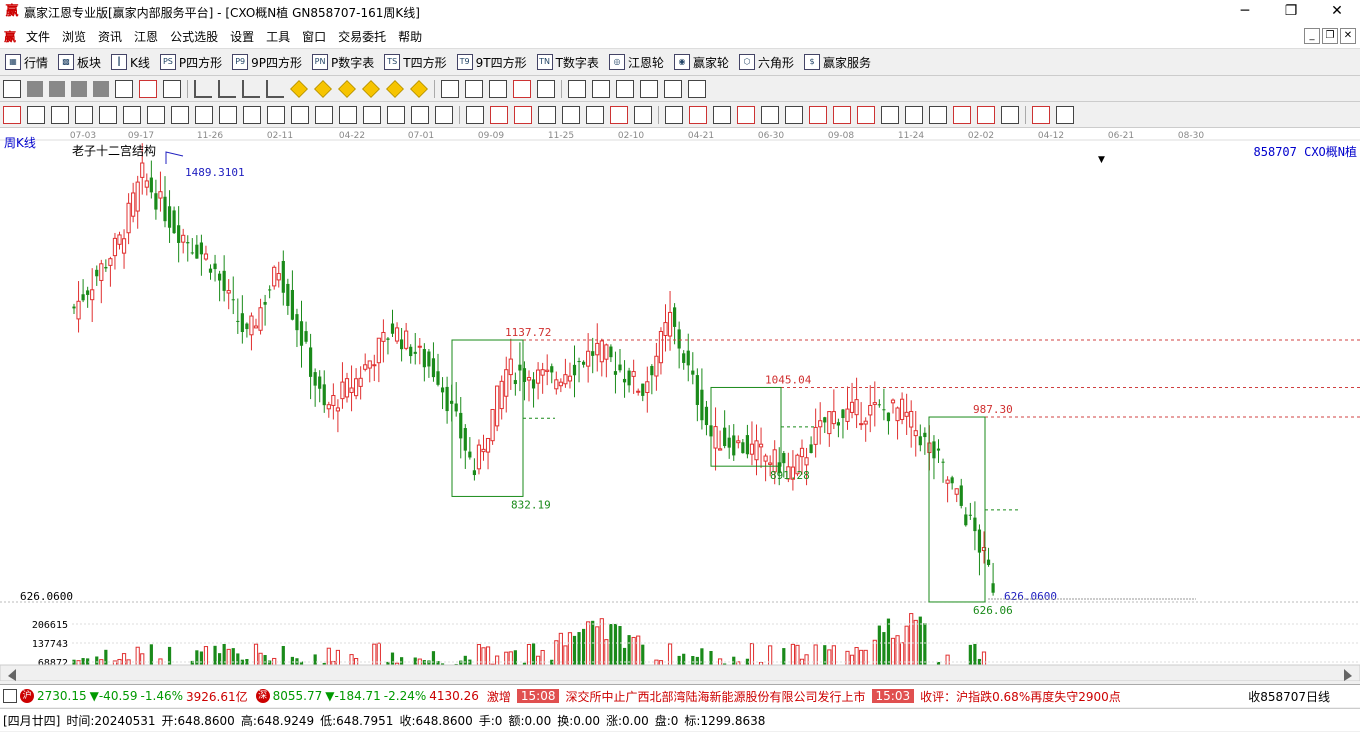  What do you see at coordinates (38, 36) in the screenshot?
I see `menu-file: 文件` at bounding box center [38, 36].